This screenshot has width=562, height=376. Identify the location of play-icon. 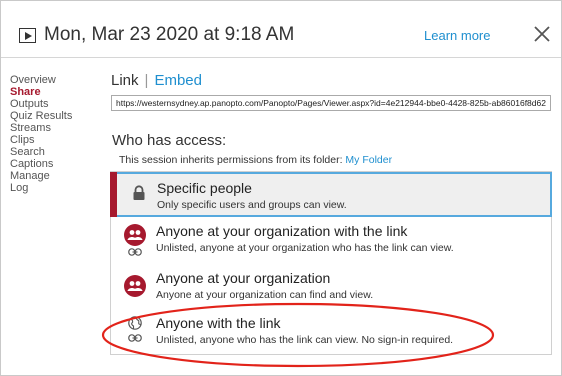
(27, 35).